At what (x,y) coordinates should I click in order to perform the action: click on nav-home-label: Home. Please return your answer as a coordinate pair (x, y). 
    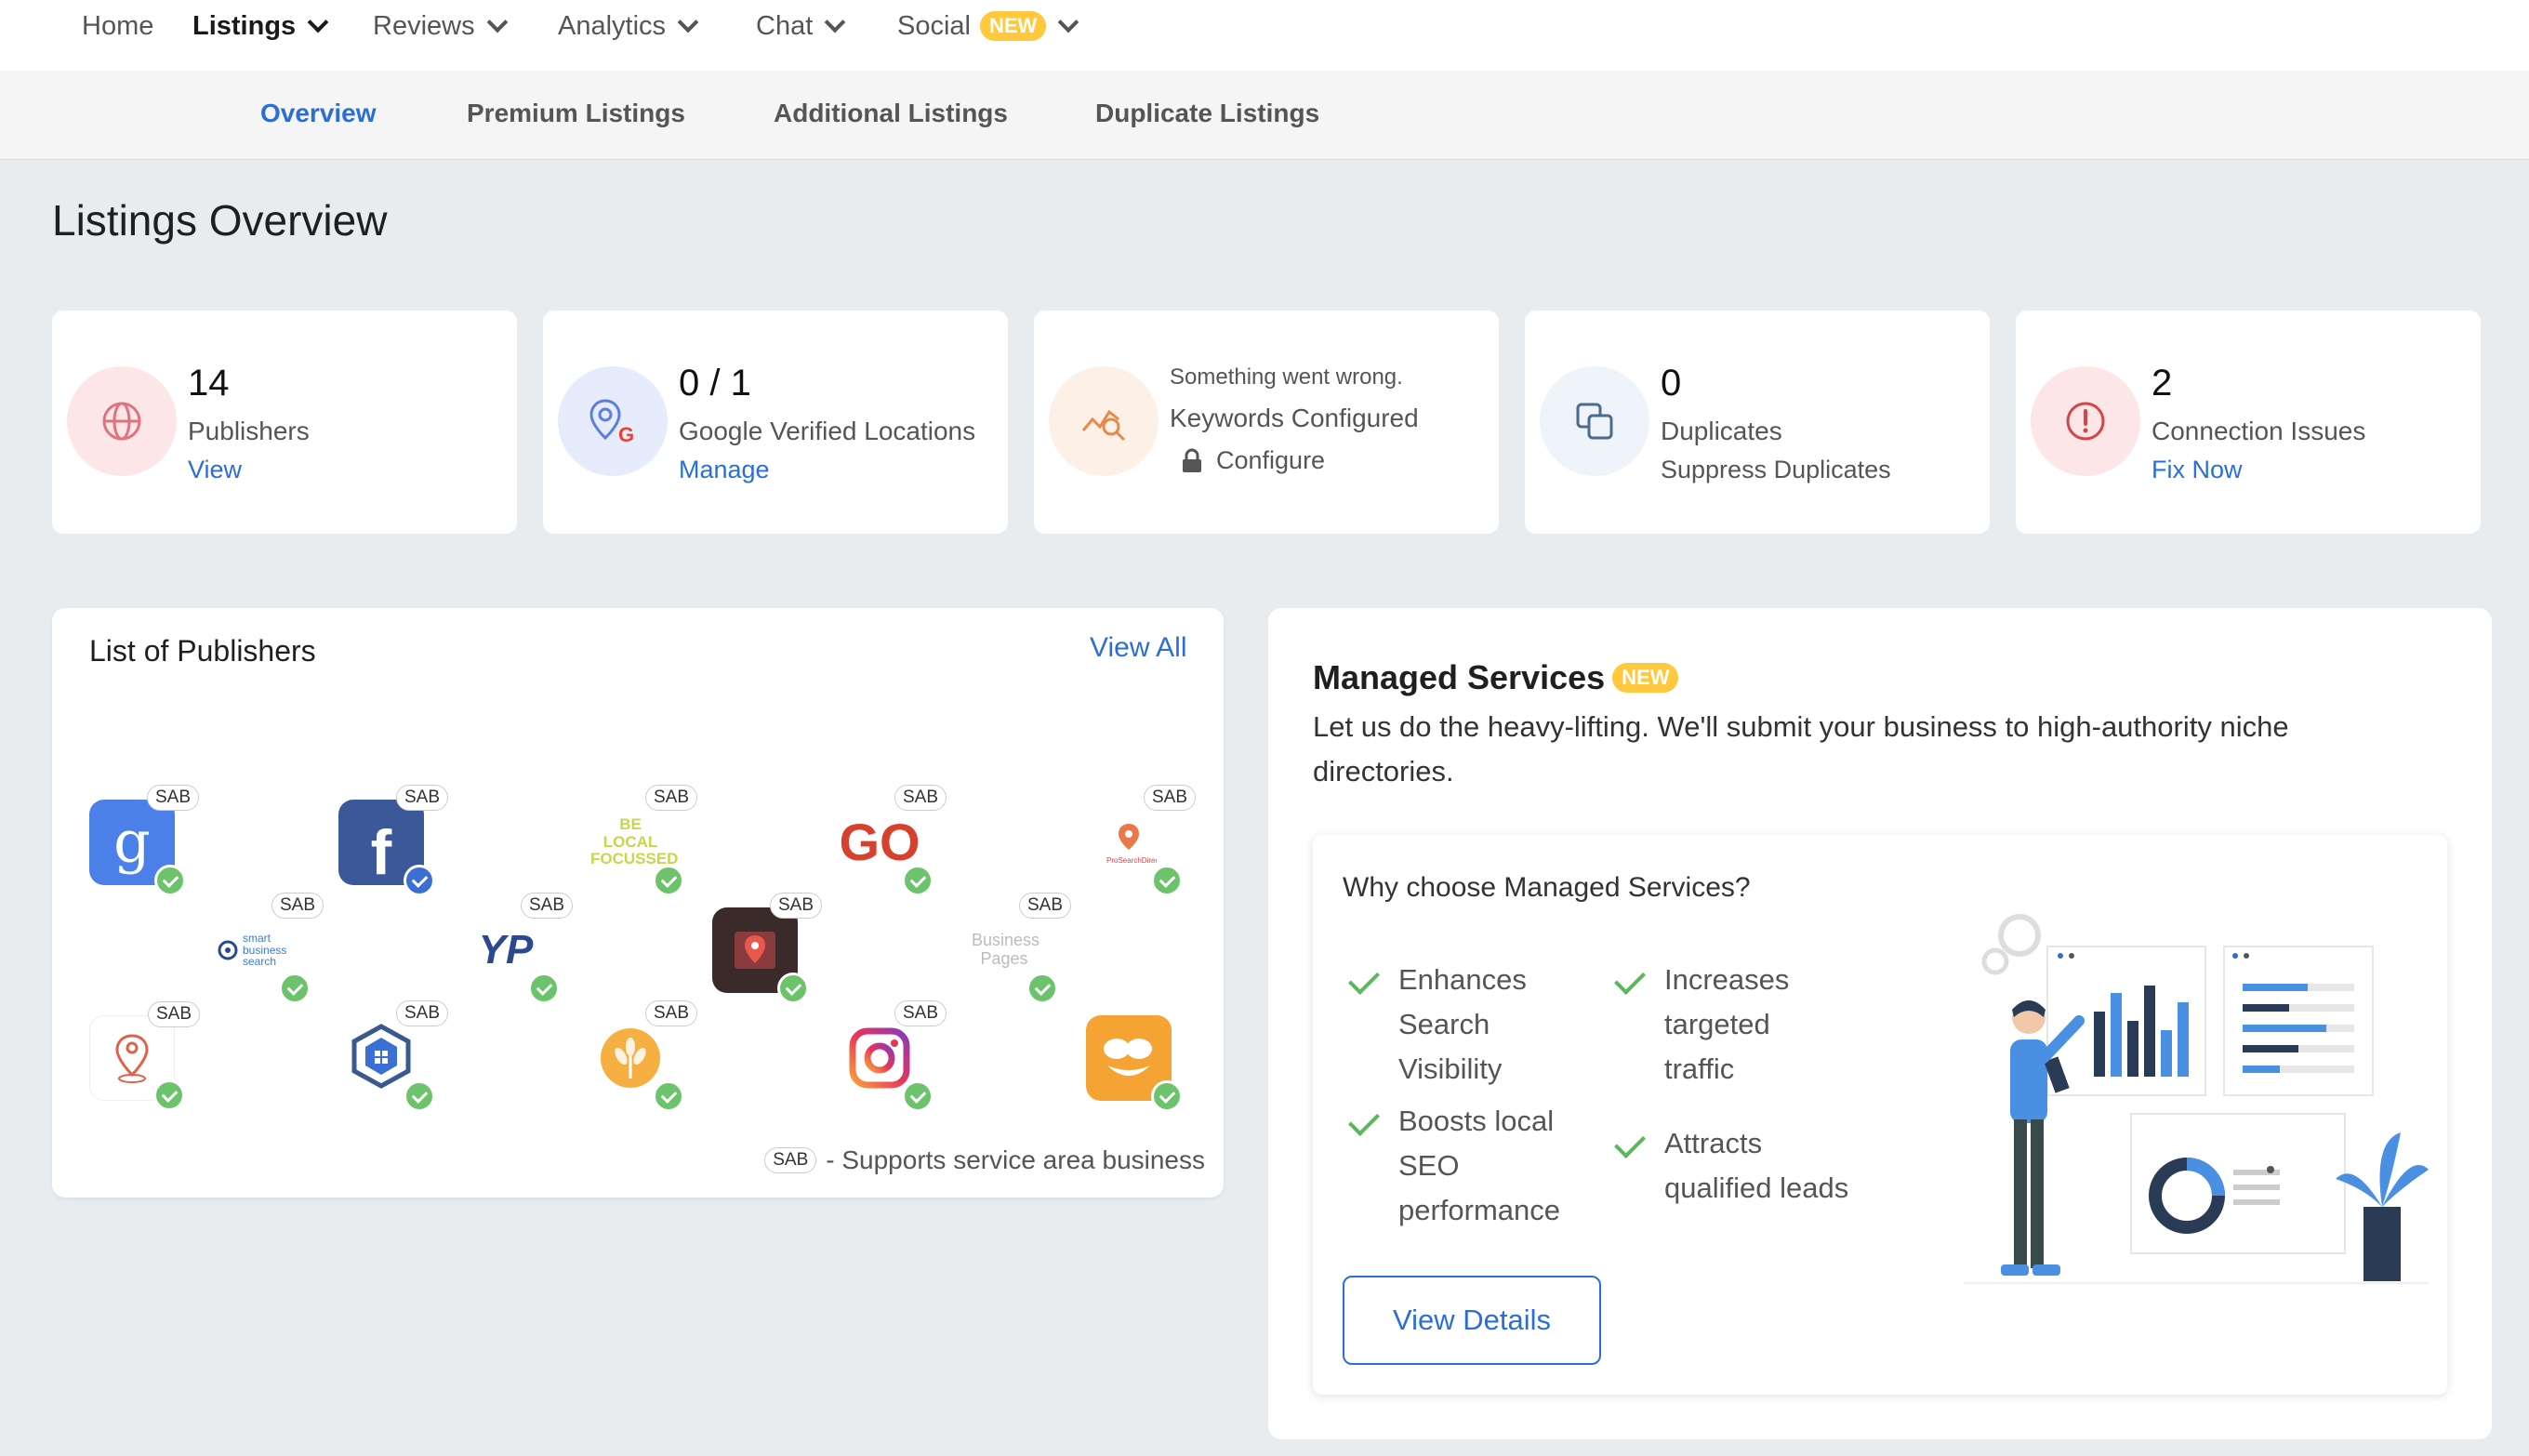
    Looking at the image, I should click on (118, 25).